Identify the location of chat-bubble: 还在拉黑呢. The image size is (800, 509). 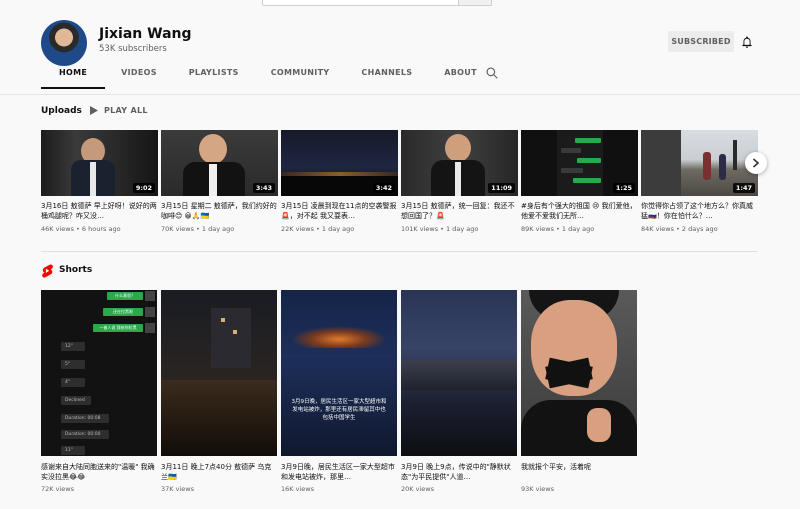
(123, 312).